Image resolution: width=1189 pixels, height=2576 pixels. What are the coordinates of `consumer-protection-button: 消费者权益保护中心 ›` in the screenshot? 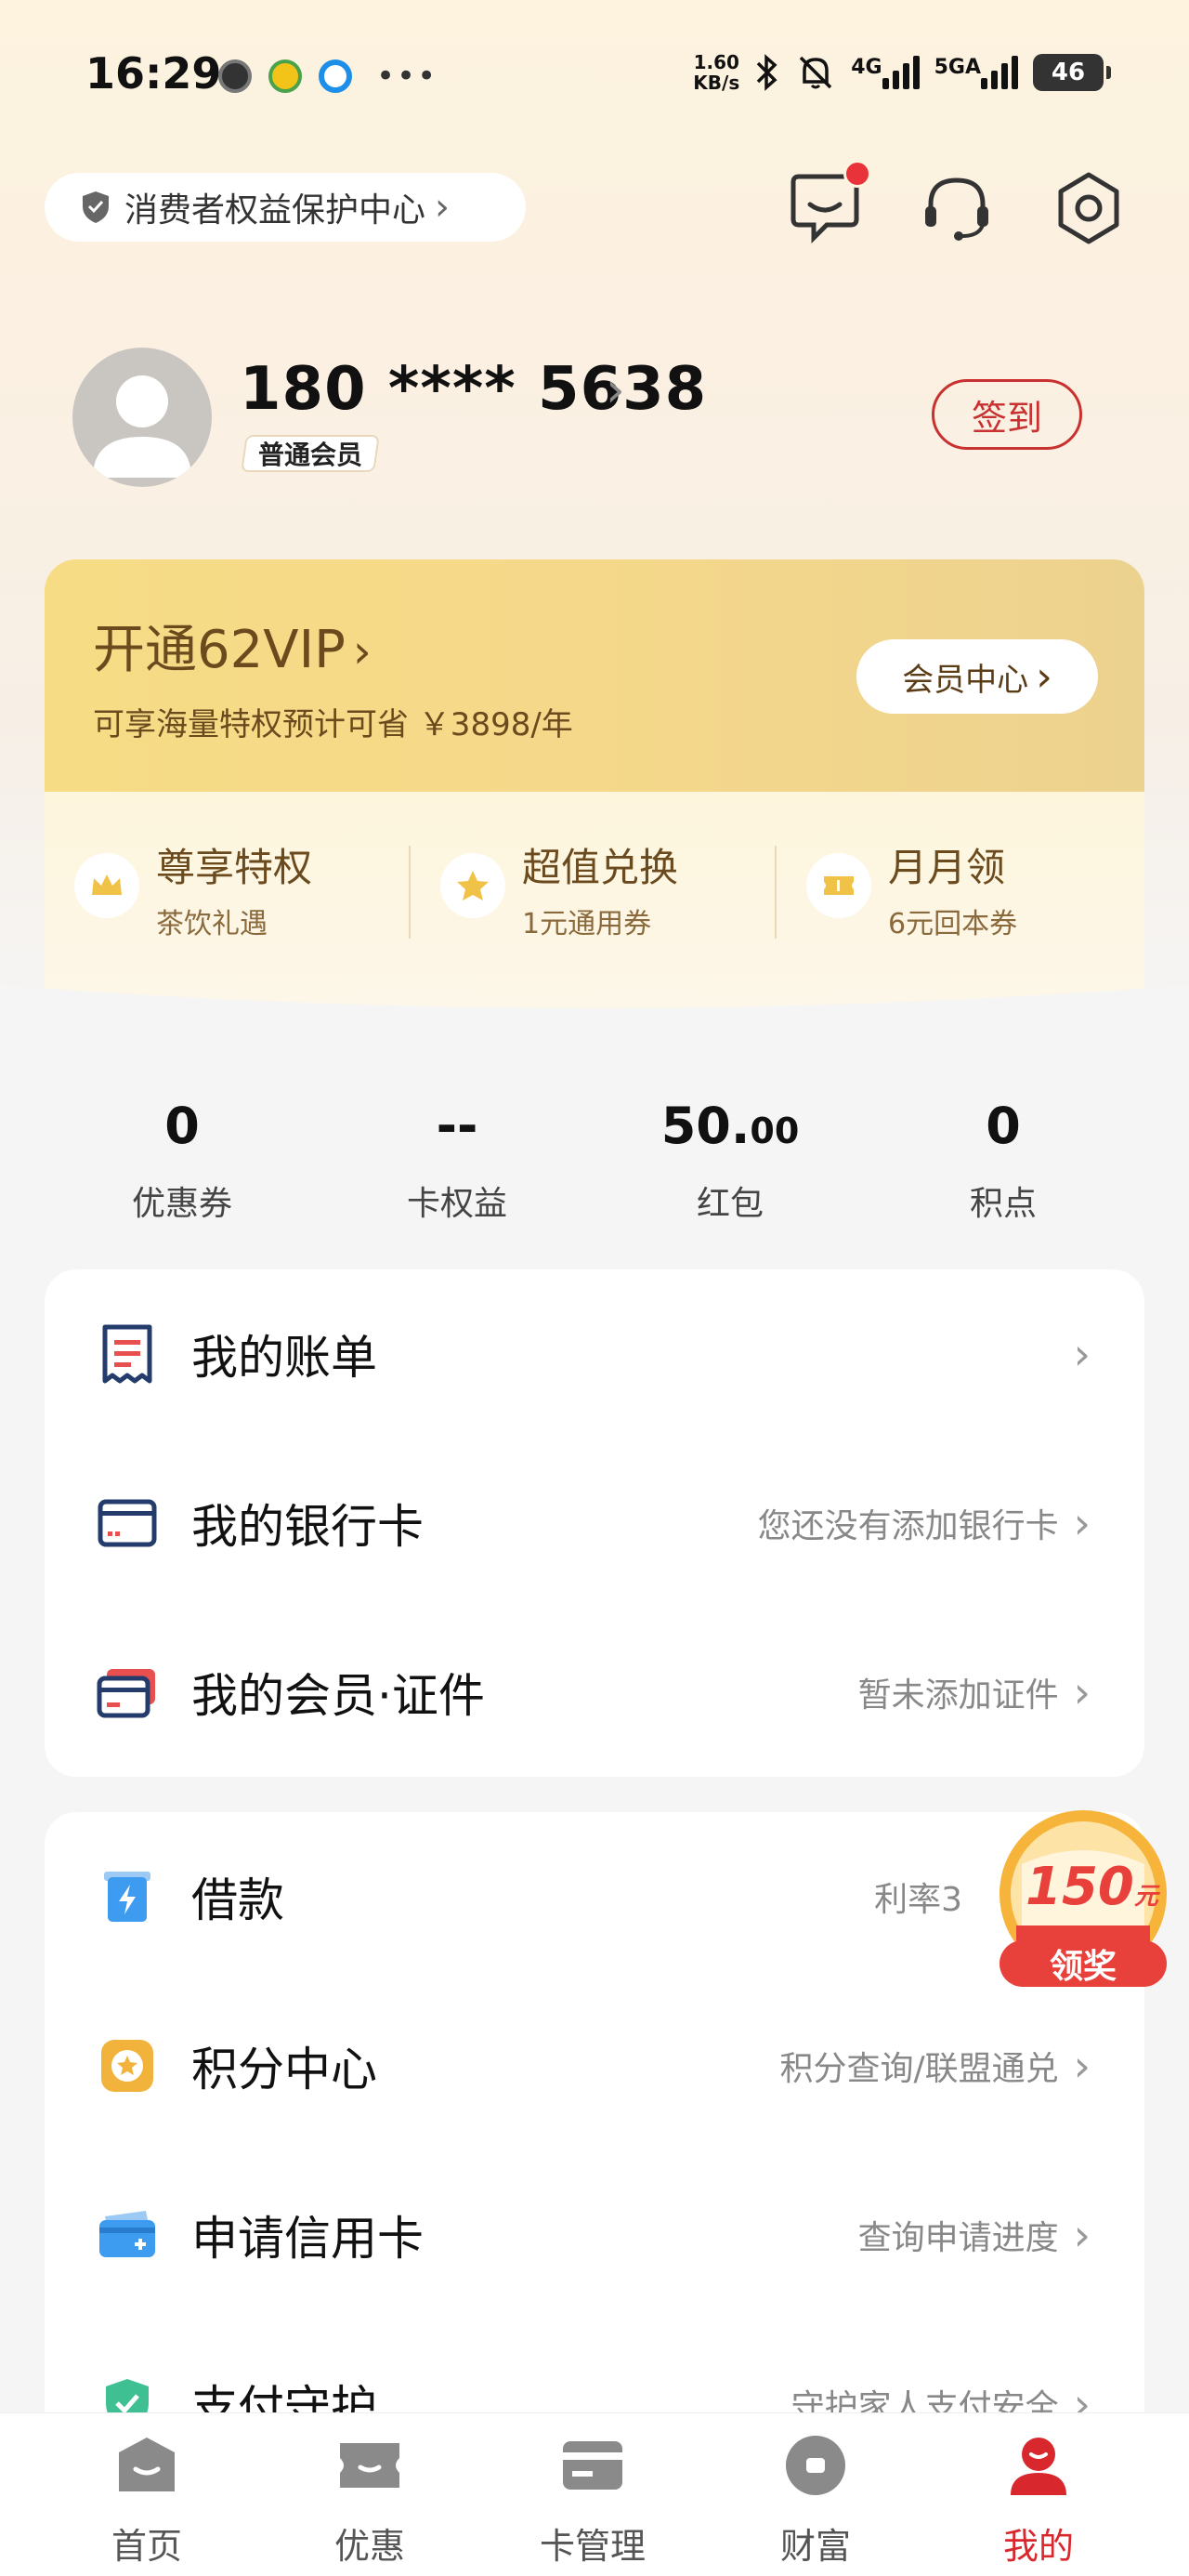 It's located at (286, 207).